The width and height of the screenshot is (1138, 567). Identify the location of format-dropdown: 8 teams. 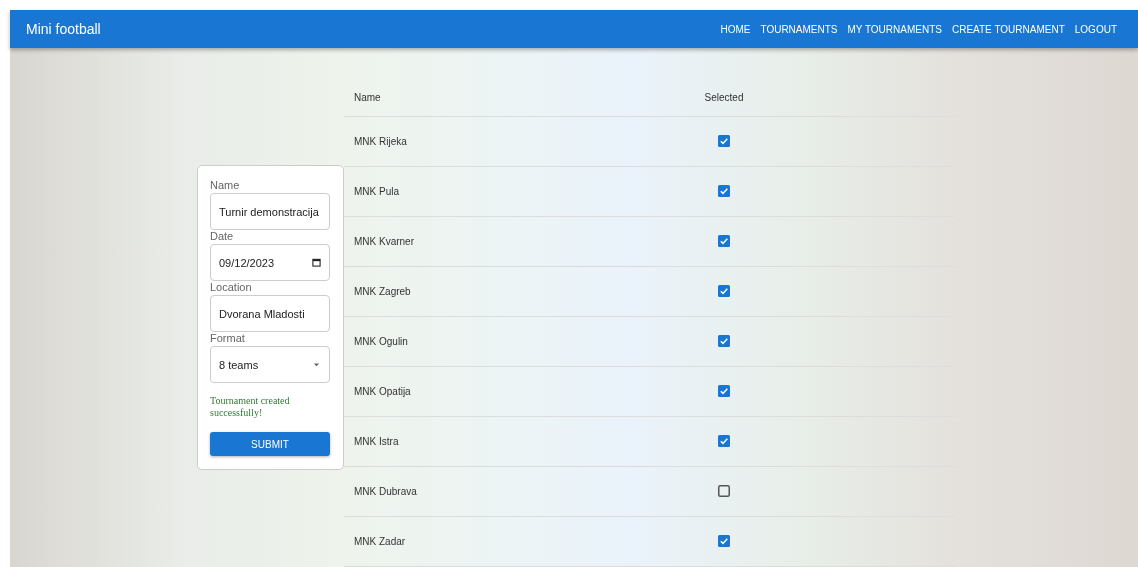
(270, 364).